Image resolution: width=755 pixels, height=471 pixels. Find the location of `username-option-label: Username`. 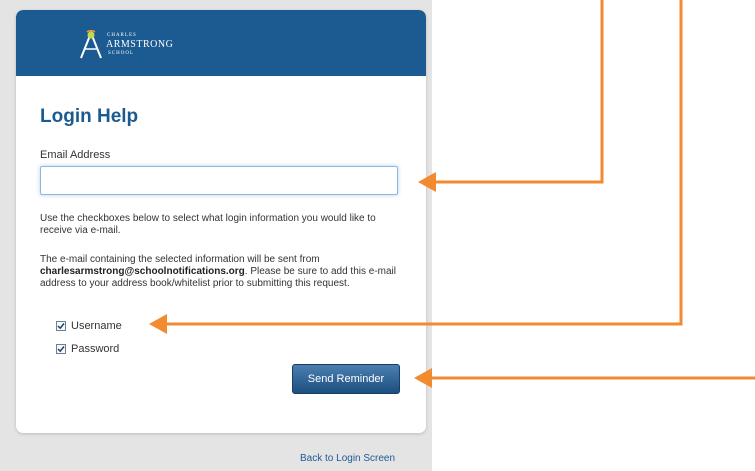

username-option-label: Username is located at coordinates (96, 326).